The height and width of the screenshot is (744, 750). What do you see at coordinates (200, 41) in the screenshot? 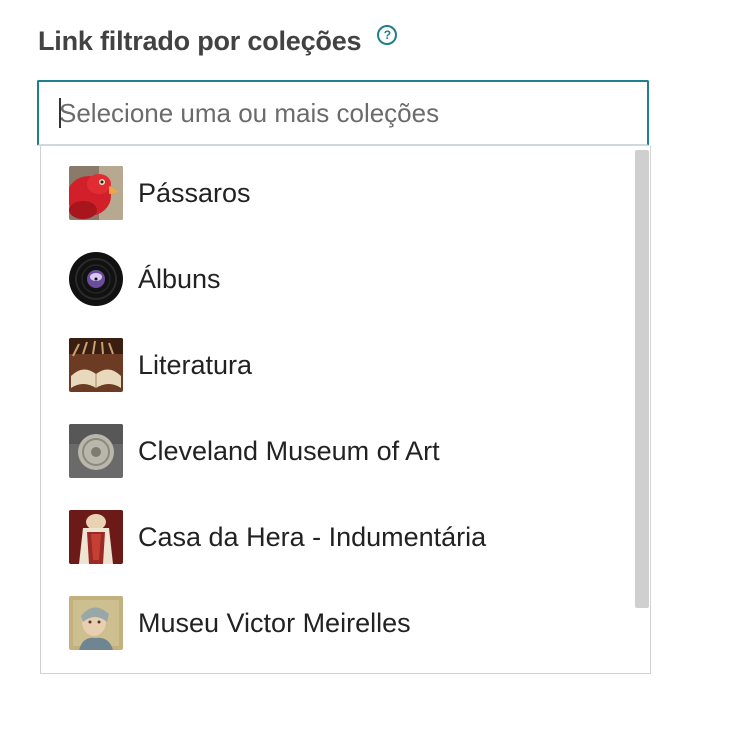
I see `field-label: Link filtrado por coleções` at bounding box center [200, 41].